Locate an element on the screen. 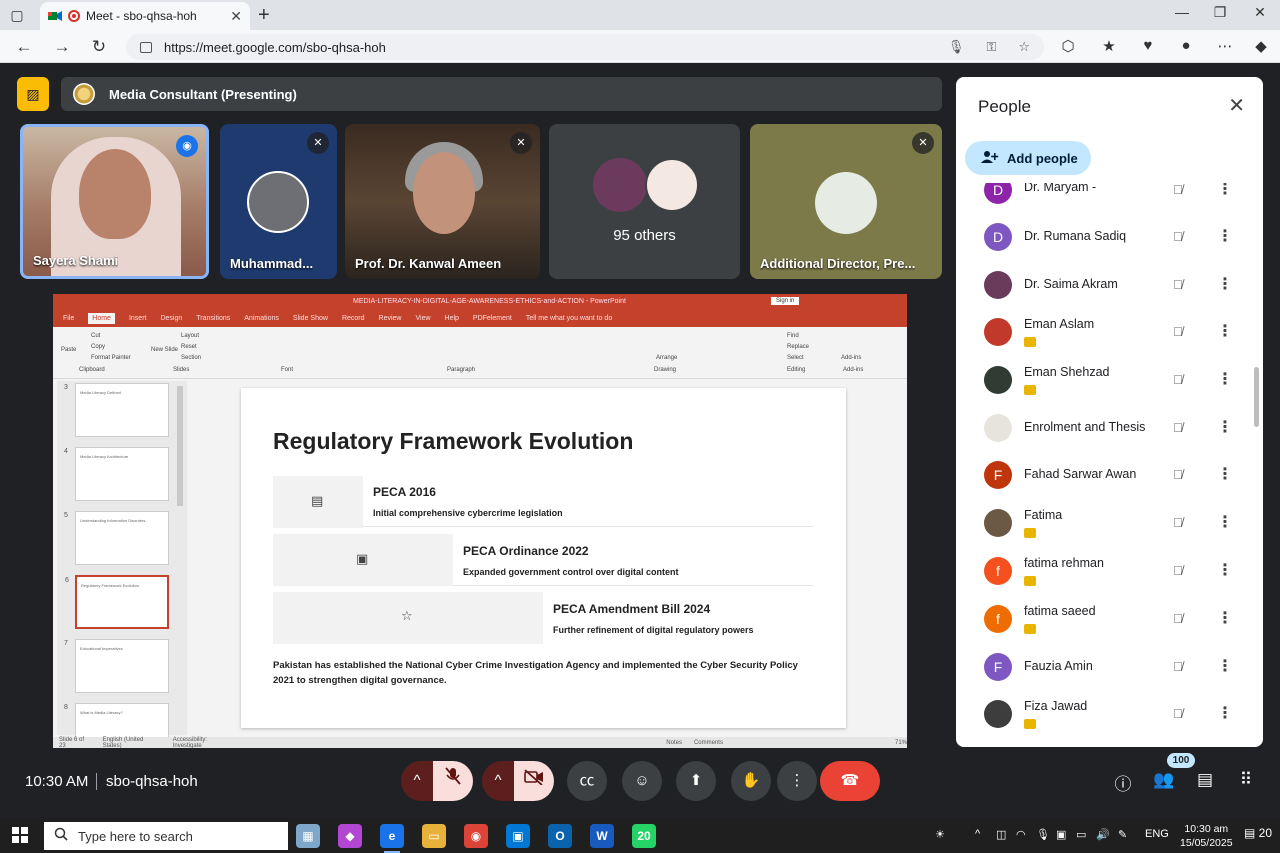 Image resolution: width=1280 pixels, height=853 pixels. leave-call-button: ☎ is located at coordinates (850, 781).